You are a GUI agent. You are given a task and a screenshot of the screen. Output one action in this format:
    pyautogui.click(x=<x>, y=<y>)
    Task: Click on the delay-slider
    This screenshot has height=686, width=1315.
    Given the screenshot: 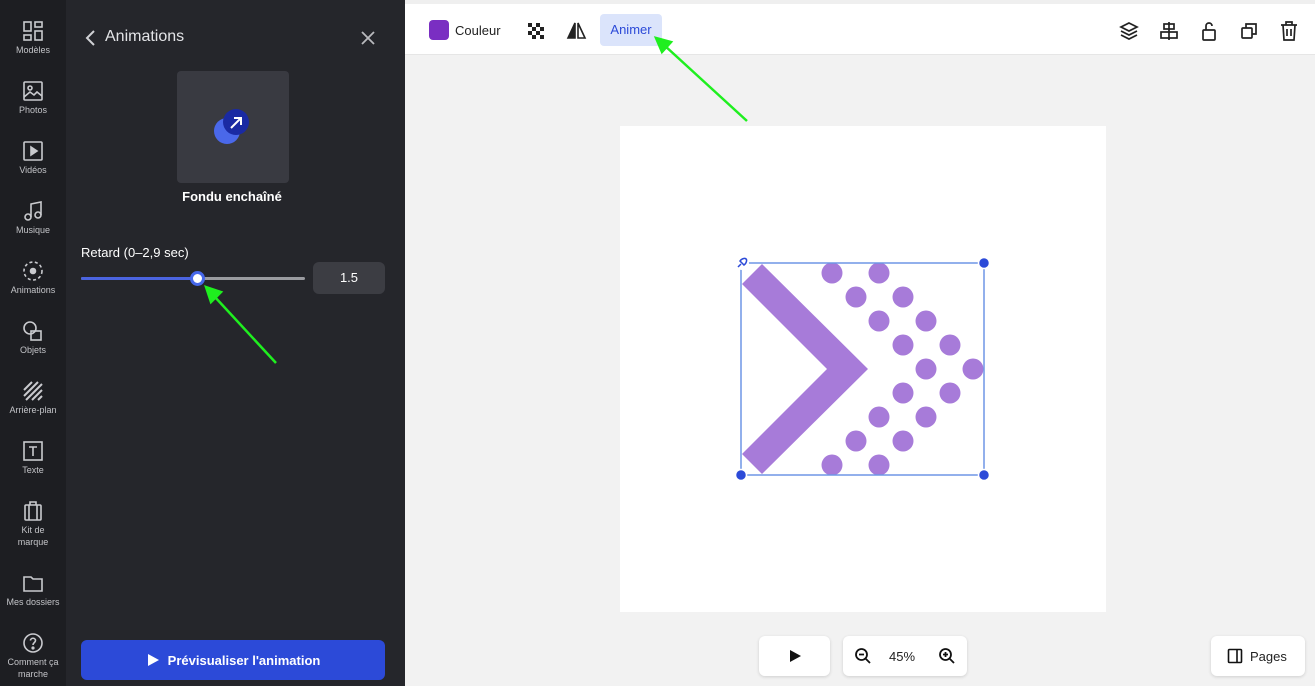 What is the action you would take?
    pyautogui.click(x=193, y=278)
    